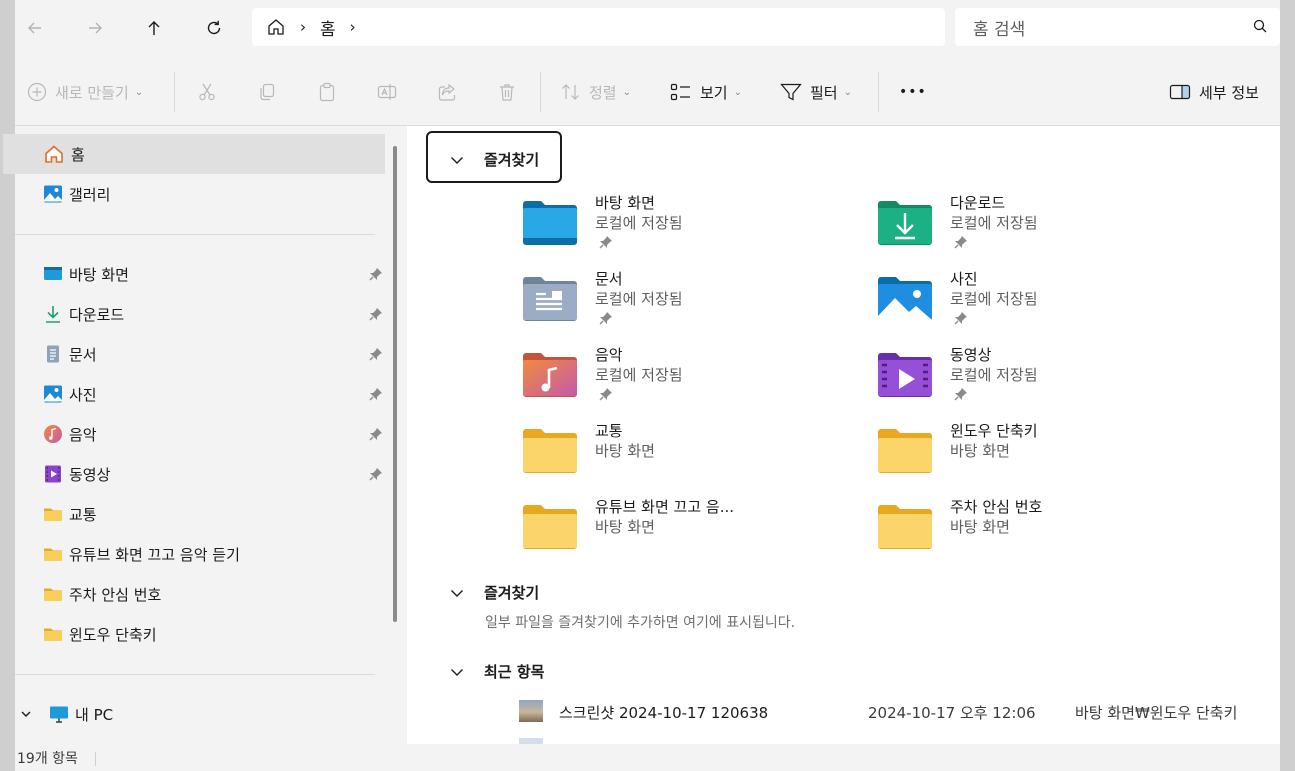 This screenshot has width=1295, height=771. Describe the element at coordinates (154, 554) in the screenshot. I see `sidebar-item-label: 유튜브 화면 끄고 음악 듣기` at that location.